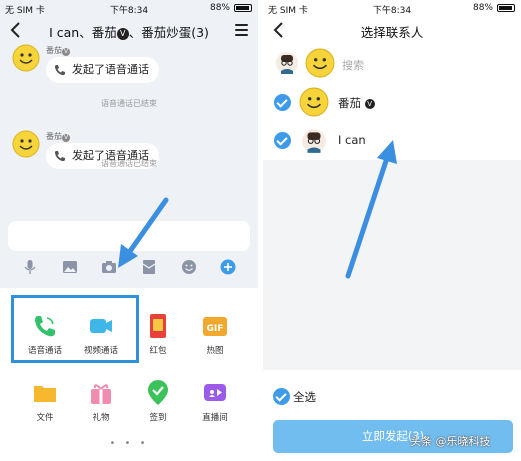 The height and width of the screenshot is (461, 521). What do you see at coordinates (352, 140) in the screenshot?
I see `contact-name: I can` at bounding box center [352, 140].